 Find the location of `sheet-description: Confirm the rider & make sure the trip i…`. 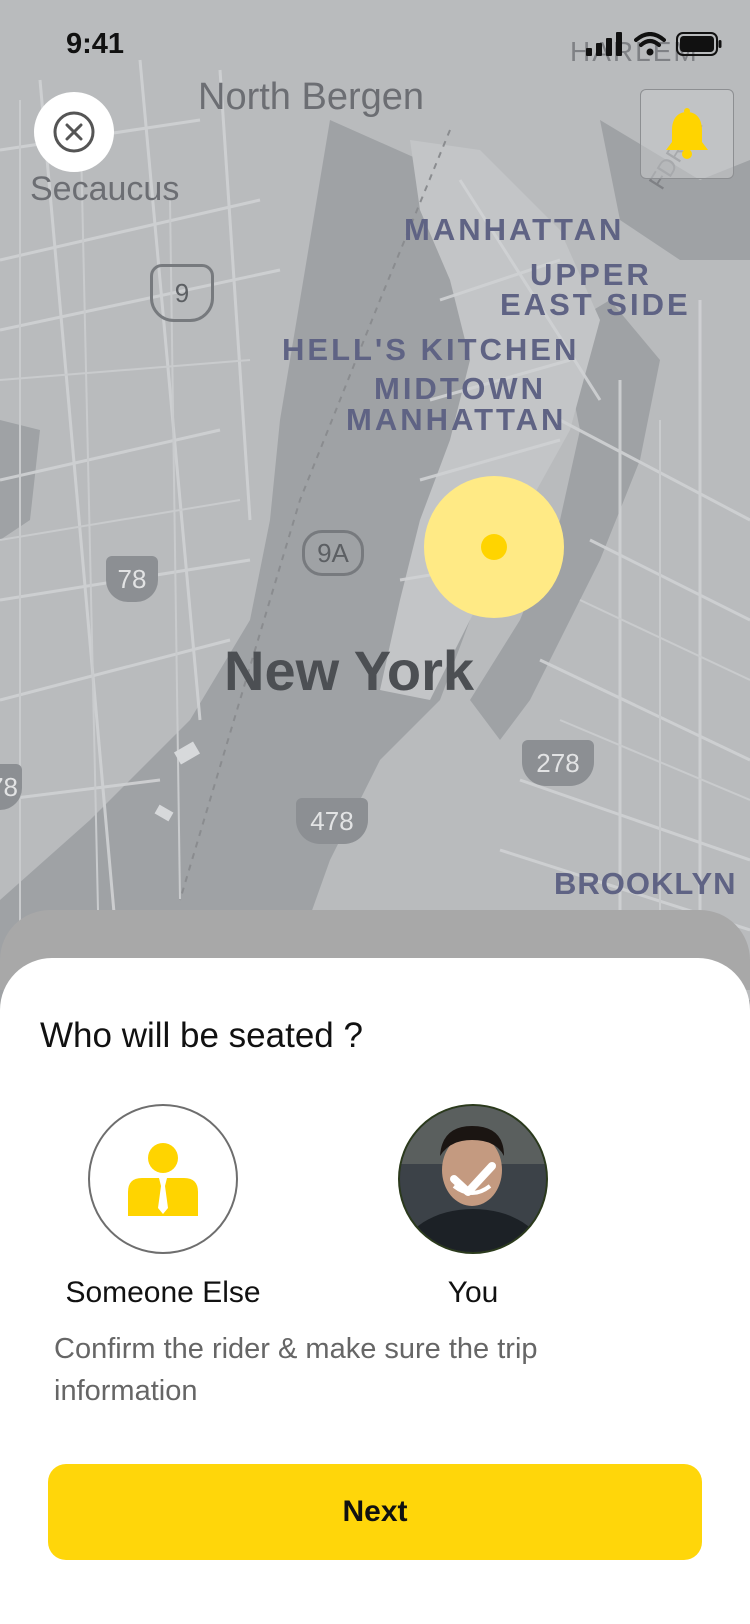

sheet-description: Confirm the rider & make sure the trip i… is located at coordinates (296, 1370).